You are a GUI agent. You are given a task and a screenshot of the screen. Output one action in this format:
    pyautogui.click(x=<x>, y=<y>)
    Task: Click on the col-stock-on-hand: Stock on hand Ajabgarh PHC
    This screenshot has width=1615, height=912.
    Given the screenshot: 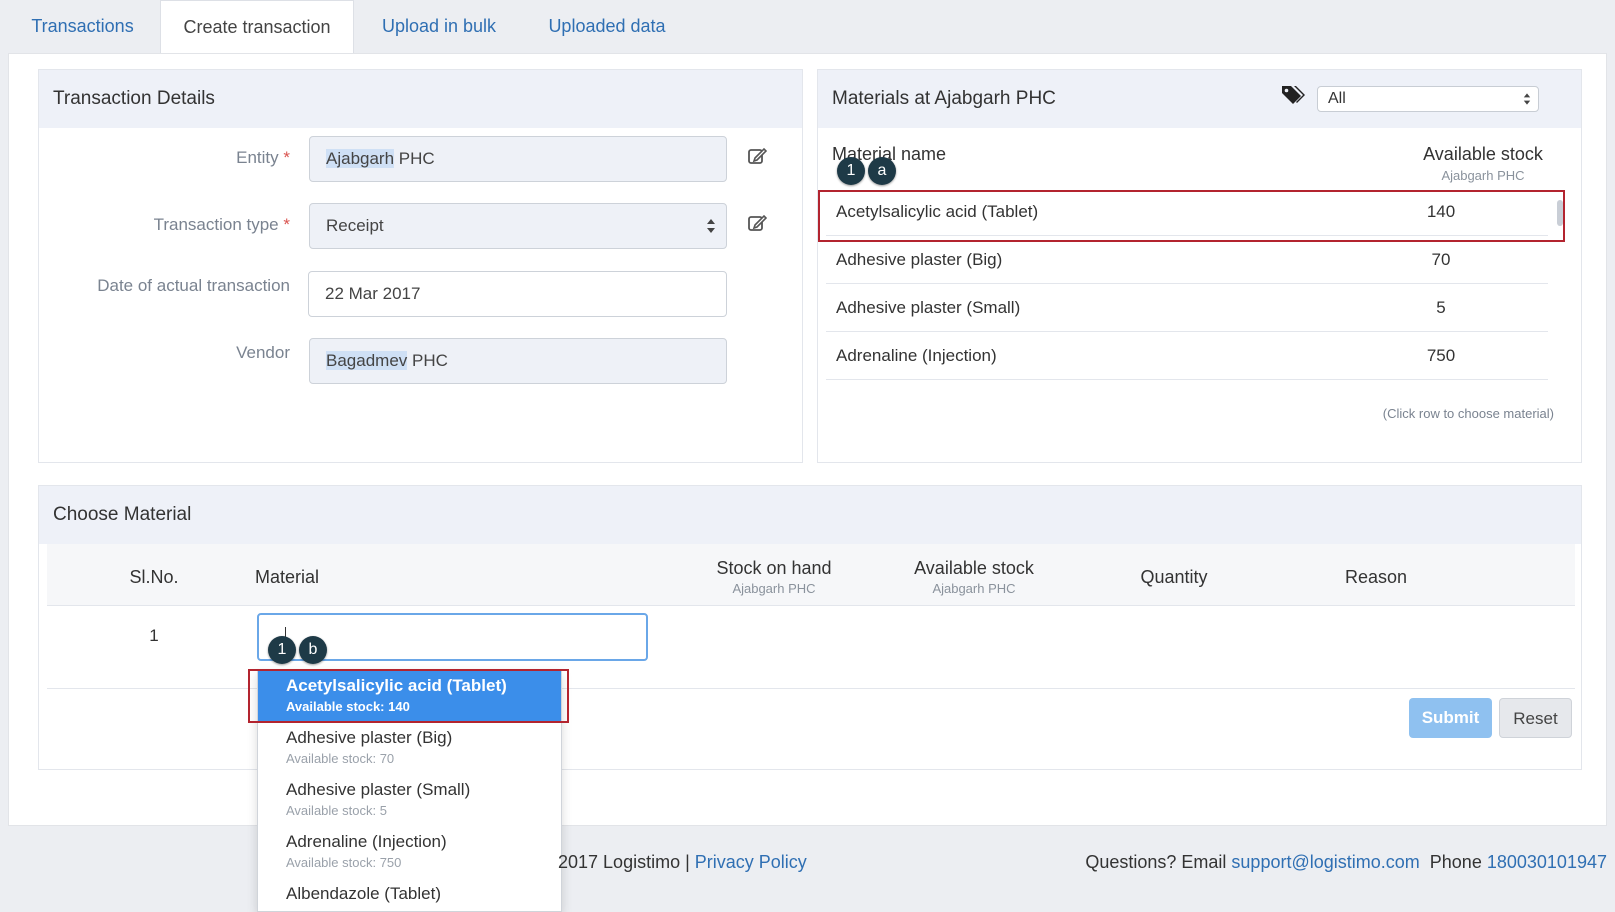 What is the action you would take?
    pyautogui.click(x=774, y=577)
    